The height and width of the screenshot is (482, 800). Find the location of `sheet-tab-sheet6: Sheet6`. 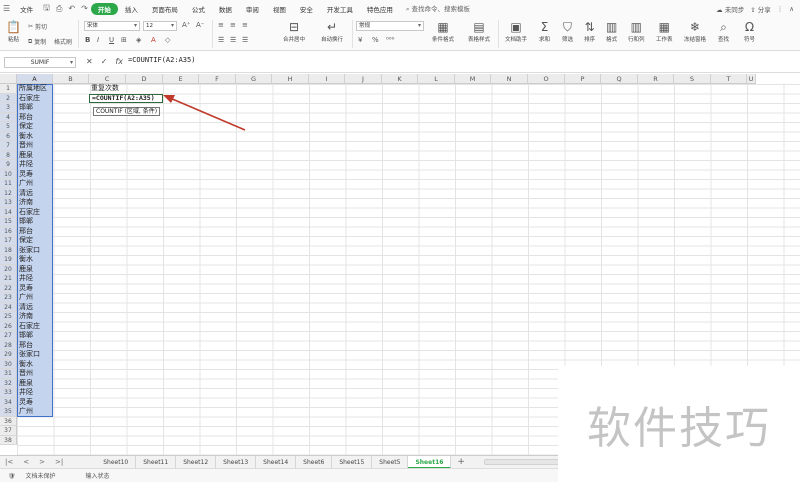

sheet-tab-sheet6: Sheet6 is located at coordinates (314, 462).